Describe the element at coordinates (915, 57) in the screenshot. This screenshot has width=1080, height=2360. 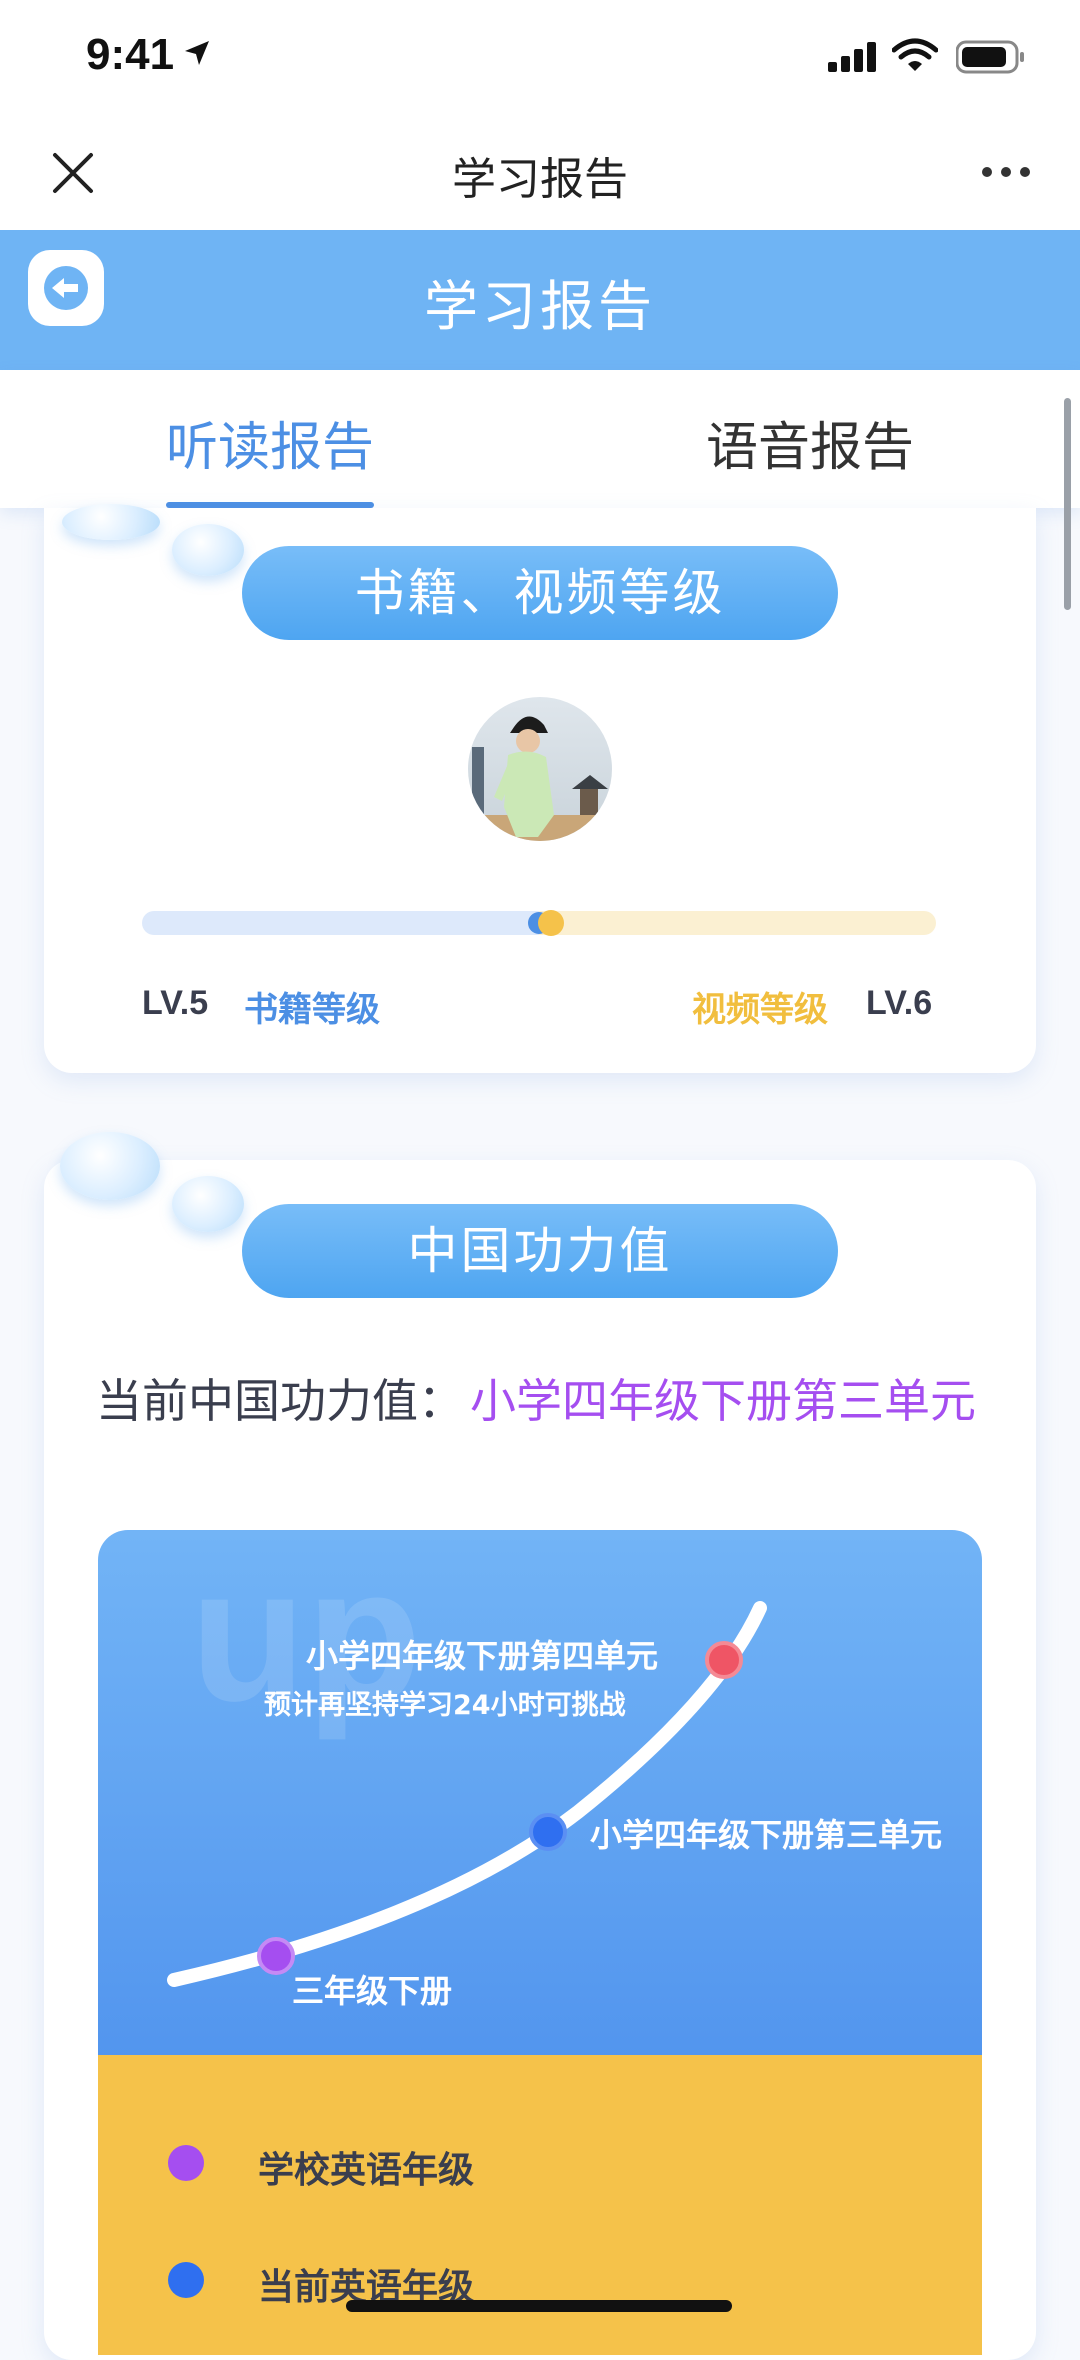
I see `wifi-icon` at that location.